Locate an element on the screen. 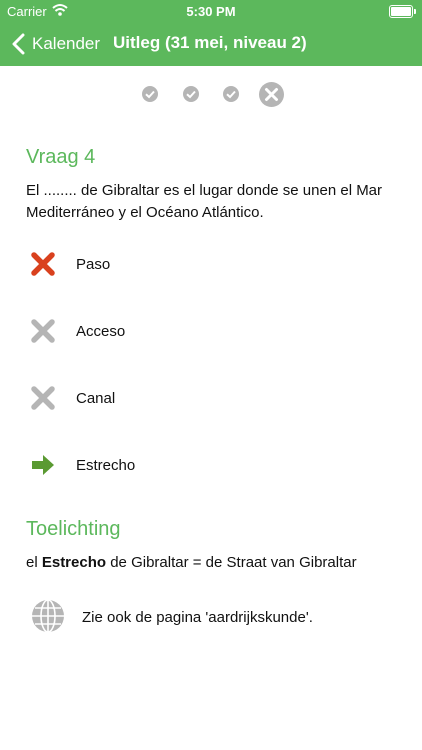 The width and height of the screenshot is (422, 750). answer-label: Estrecho is located at coordinates (106, 465).